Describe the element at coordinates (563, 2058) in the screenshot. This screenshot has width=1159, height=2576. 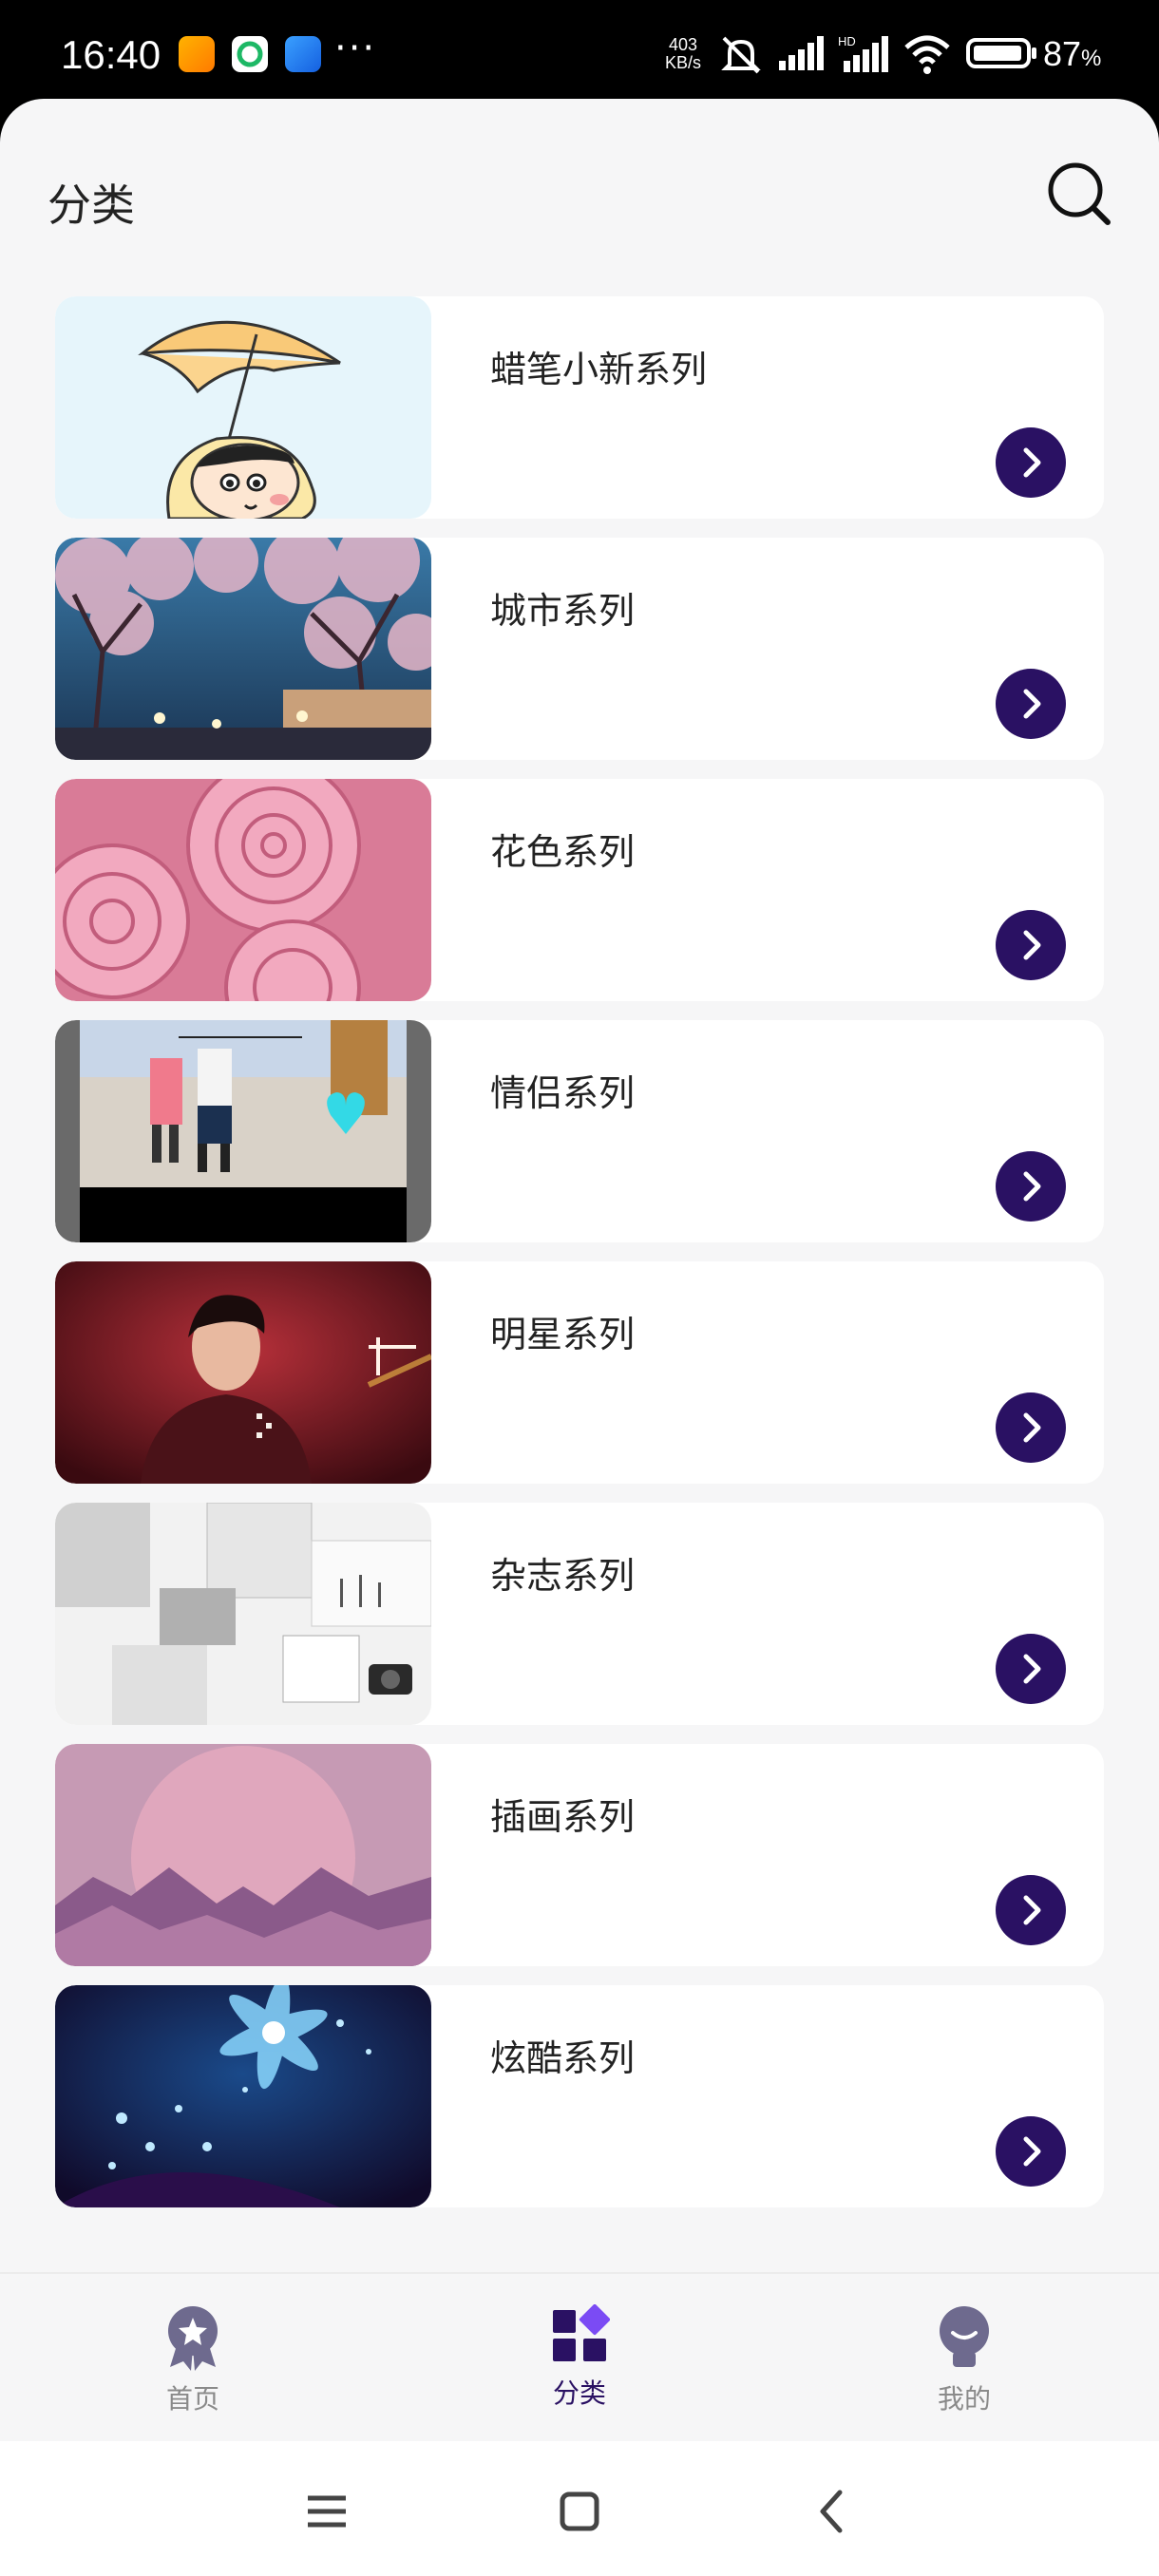
I see `category-title: 炫酷系列` at that location.